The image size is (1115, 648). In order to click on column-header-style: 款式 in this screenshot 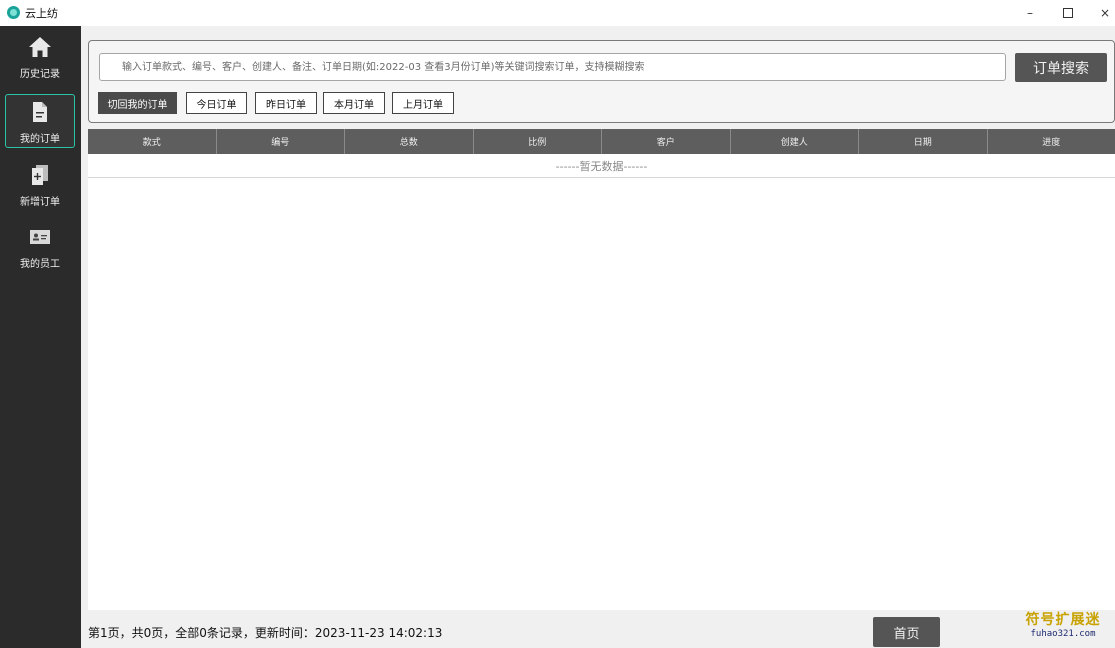, I will do `click(152, 141)`.